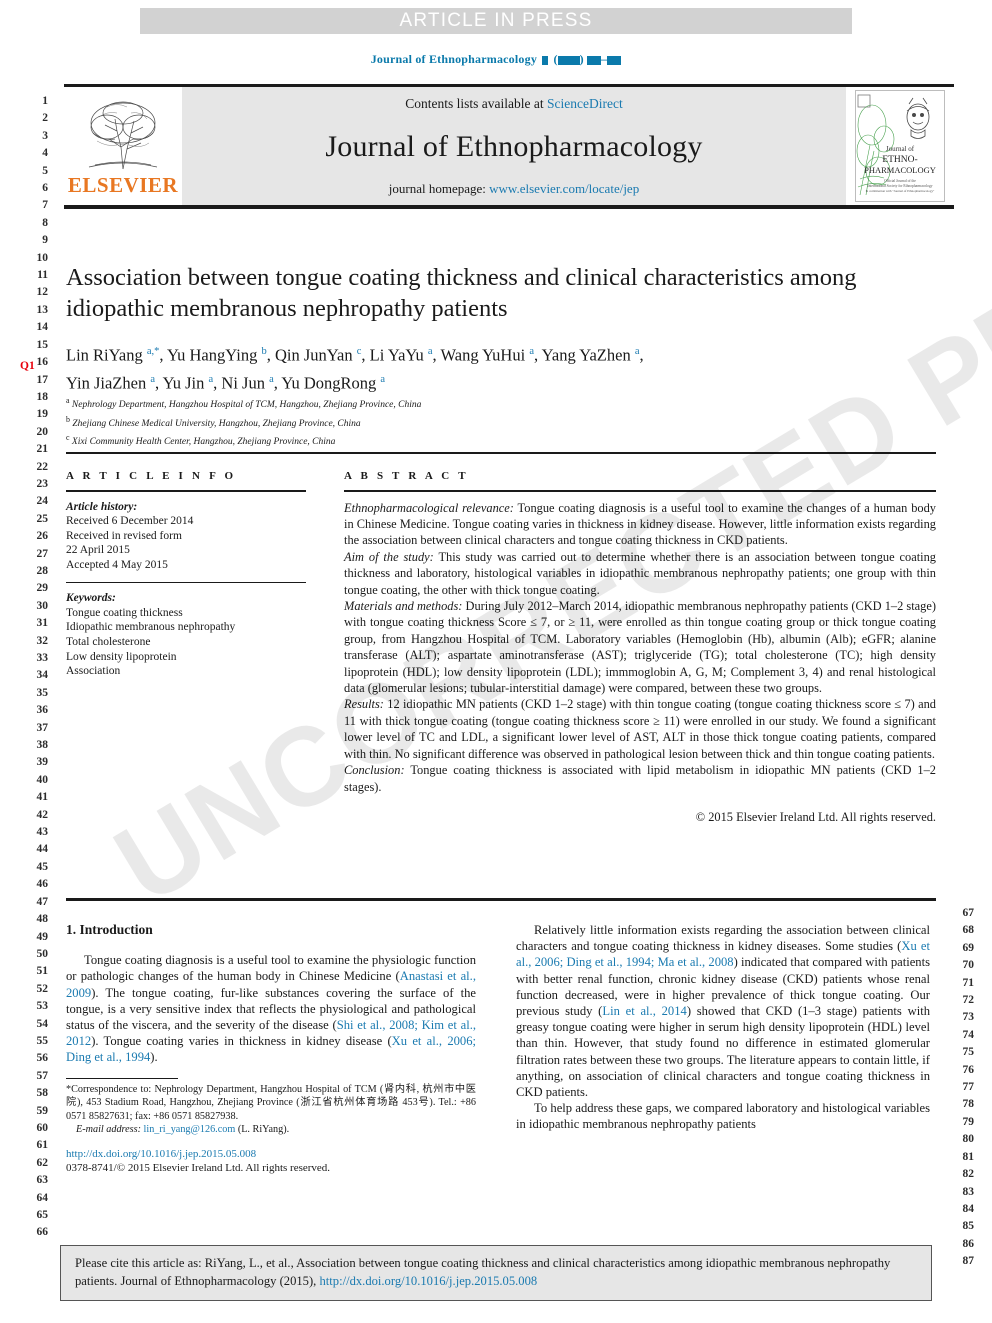  I want to click on line-number: 13, so click(42, 309).